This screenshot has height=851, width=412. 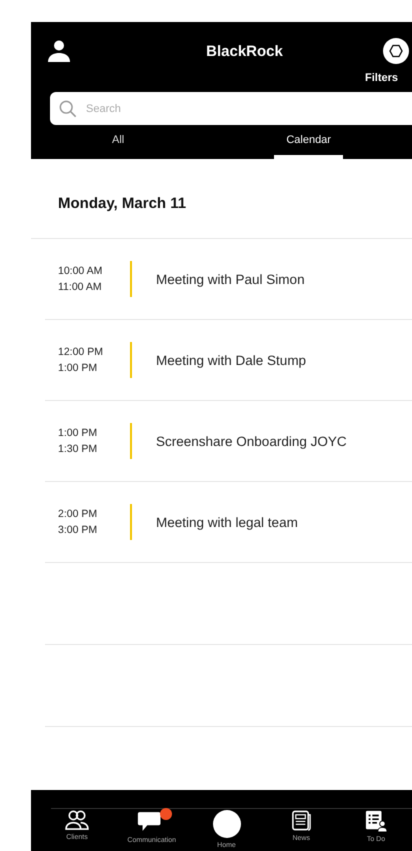 What do you see at coordinates (231, 108) in the screenshot?
I see `search-field: Search` at bounding box center [231, 108].